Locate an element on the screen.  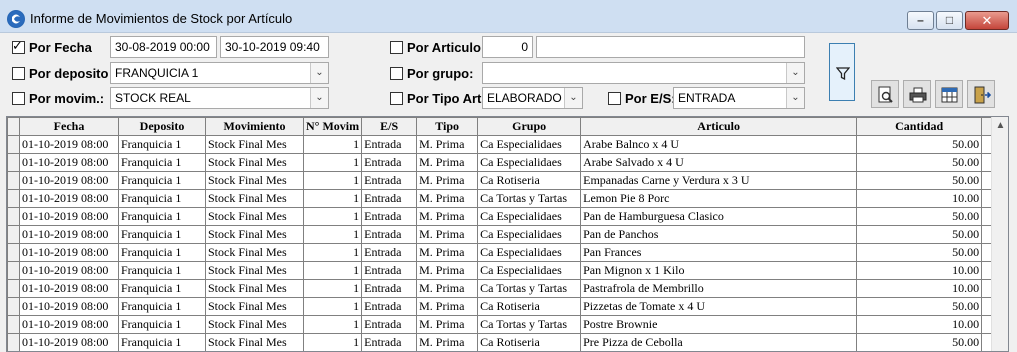
cell-articulo: Empanadas Carne y Verdura x 3 U is located at coordinates (719, 180).